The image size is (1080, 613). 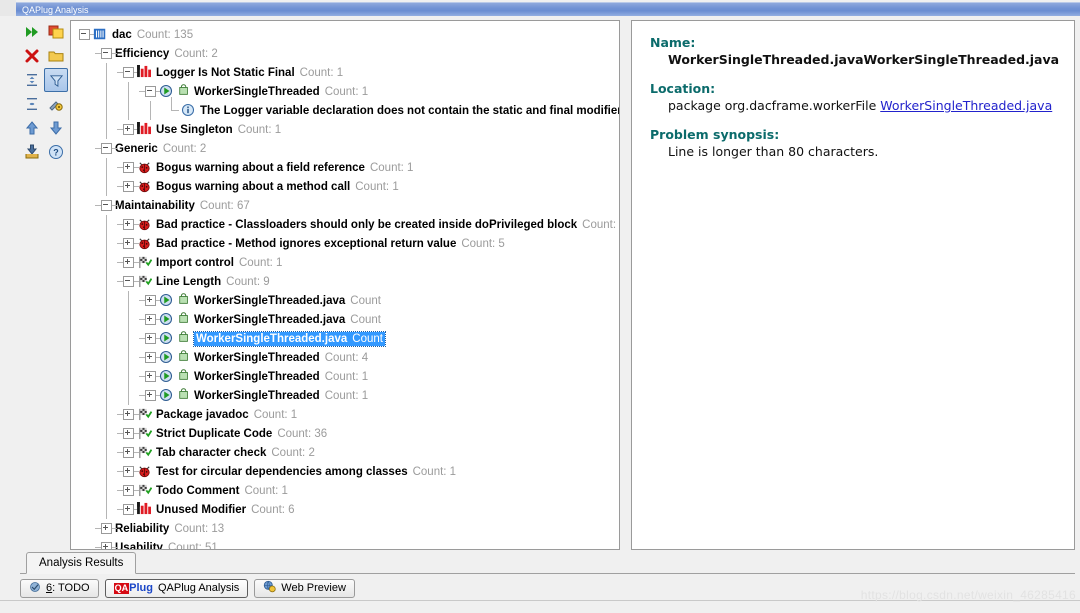 What do you see at coordinates (56, 80) in the screenshot?
I see `filter-button` at bounding box center [56, 80].